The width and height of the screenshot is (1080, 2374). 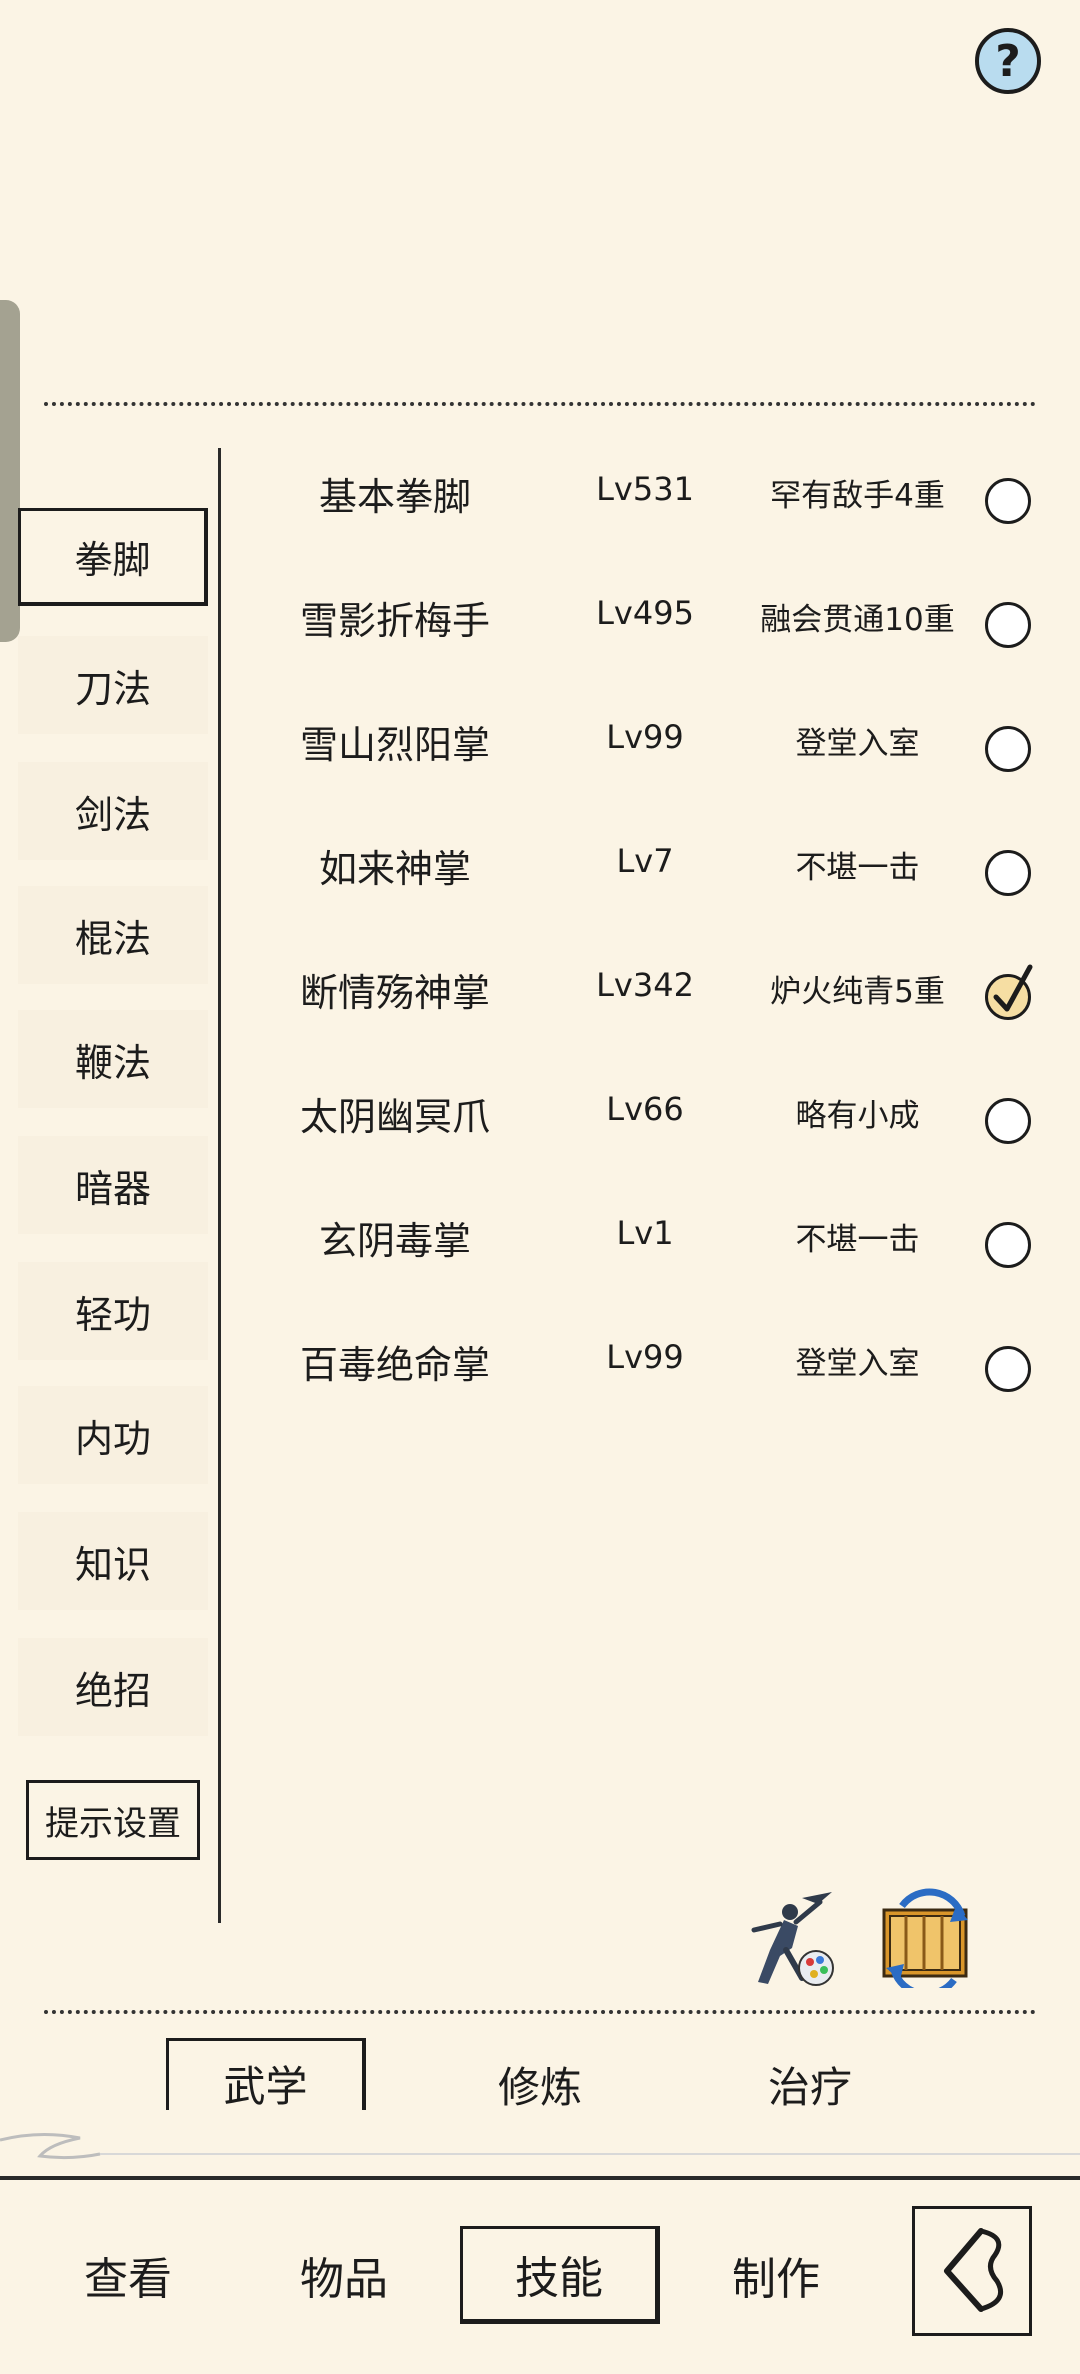 What do you see at coordinates (112, 1314) in the screenshot?
I see `category-label: 轻功` at bounding box center [112, 1314].